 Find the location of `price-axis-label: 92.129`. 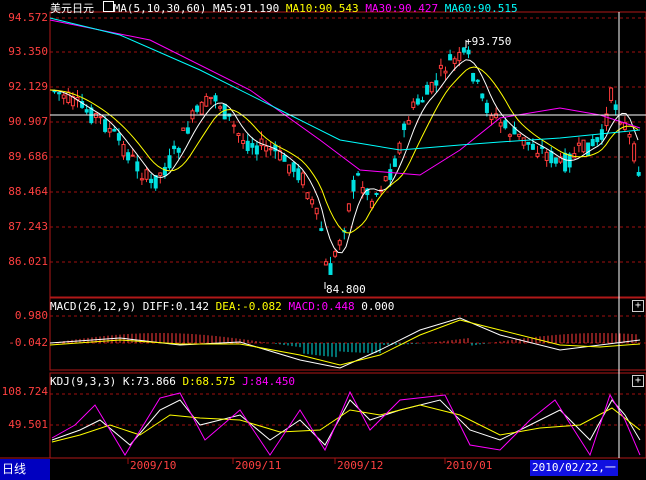

price-axis-label: 92.129 is located at coordinates (28, 86).